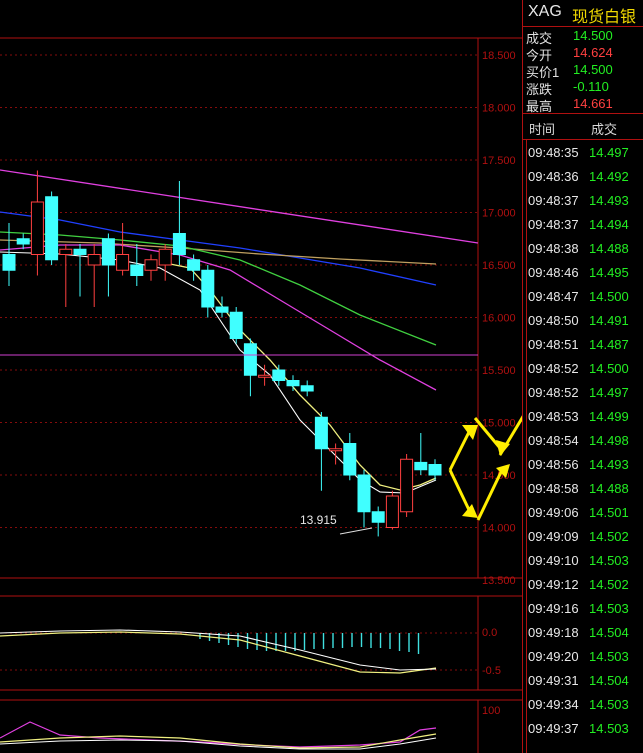 Image resolution: width=643 pixels, height=753 pixels. Describe the element at coordinates (583, 705) in the screenshot. I see `tick-row: 09:49:34 14.503` at that location.